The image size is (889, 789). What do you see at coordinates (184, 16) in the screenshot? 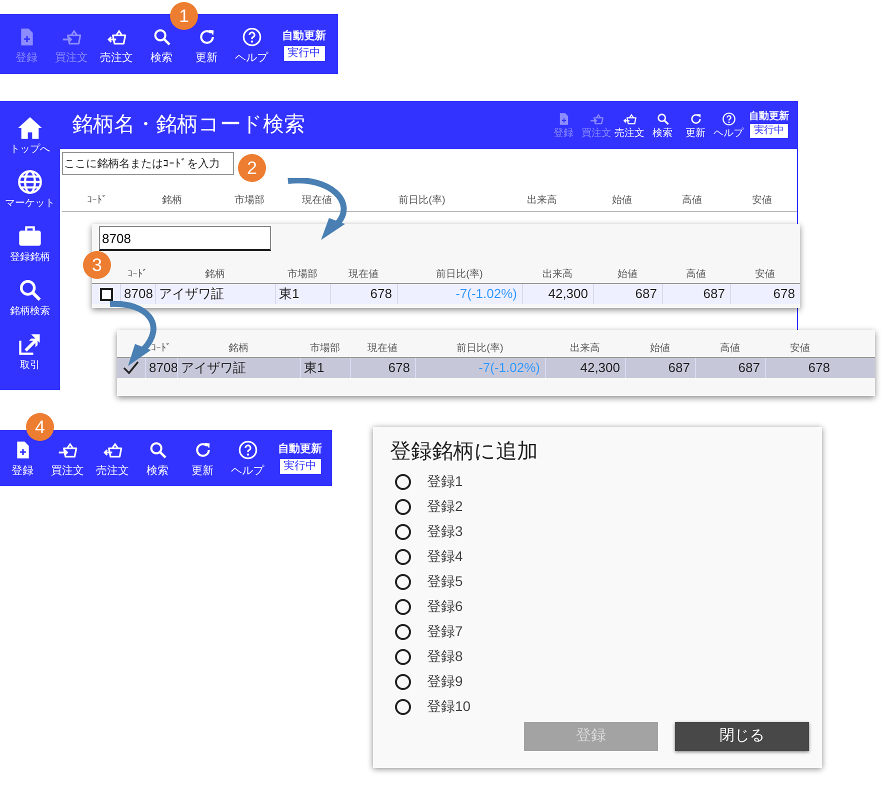
I see `step-badge: 1` at bounding box center [184, 16].